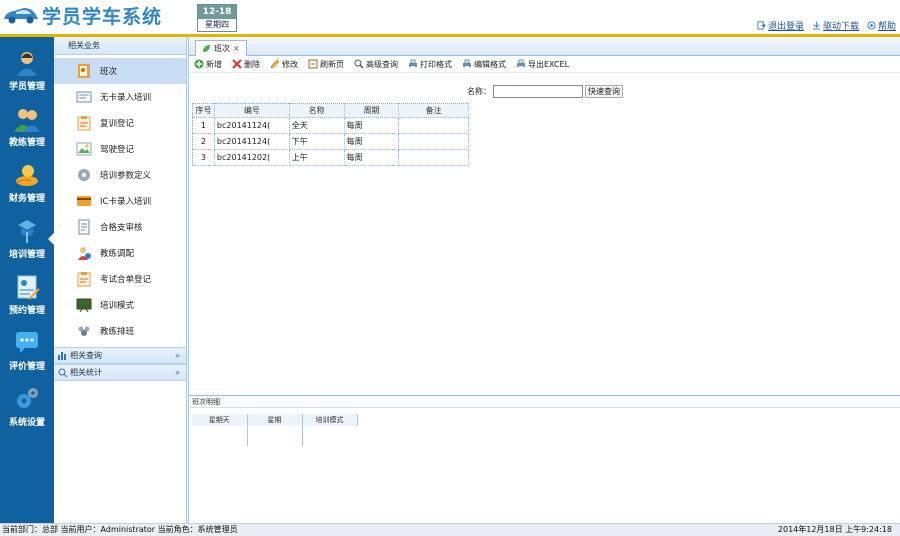  I want to click on sub-item-training-params: 培训参数定义, so click(120, 175).